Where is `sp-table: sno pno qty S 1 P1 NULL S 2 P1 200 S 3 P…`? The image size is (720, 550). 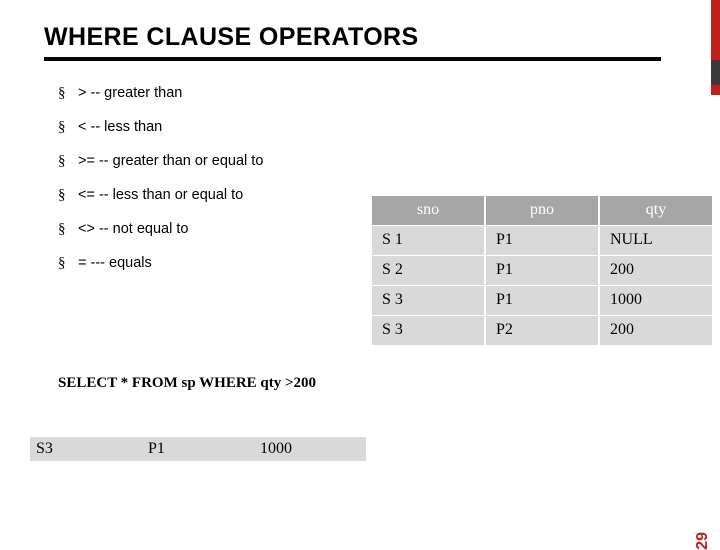 sp-table: sno pno qty S 1 P1 NULL S 2 P1 200 S 3 P… is located at coordinates (542, 270).